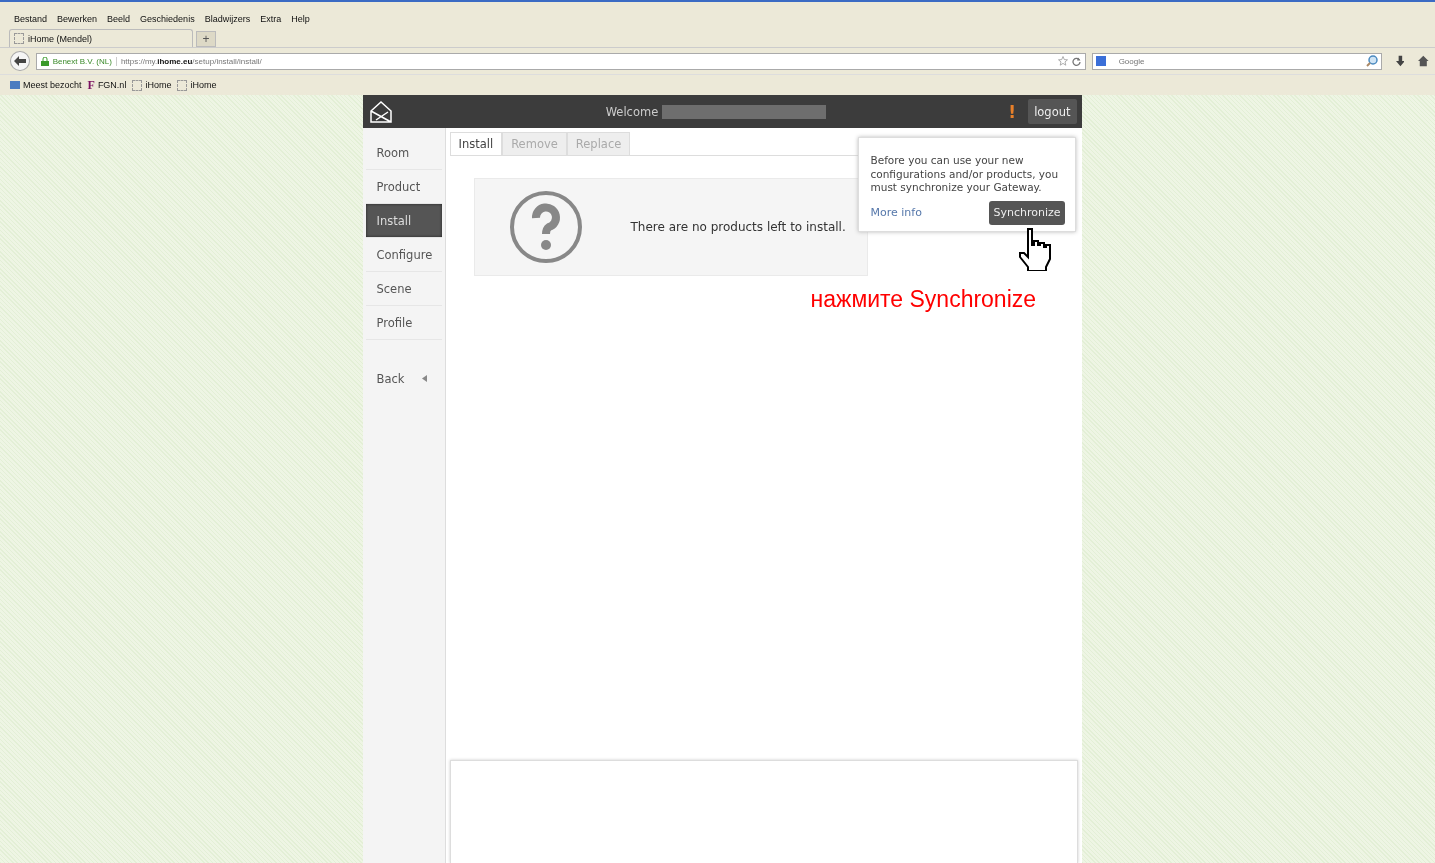 This screenshot has height=863, width=1435. I want to click on url-text: https://my.ihome.eu/setup/install/install/, so click(188, 61).